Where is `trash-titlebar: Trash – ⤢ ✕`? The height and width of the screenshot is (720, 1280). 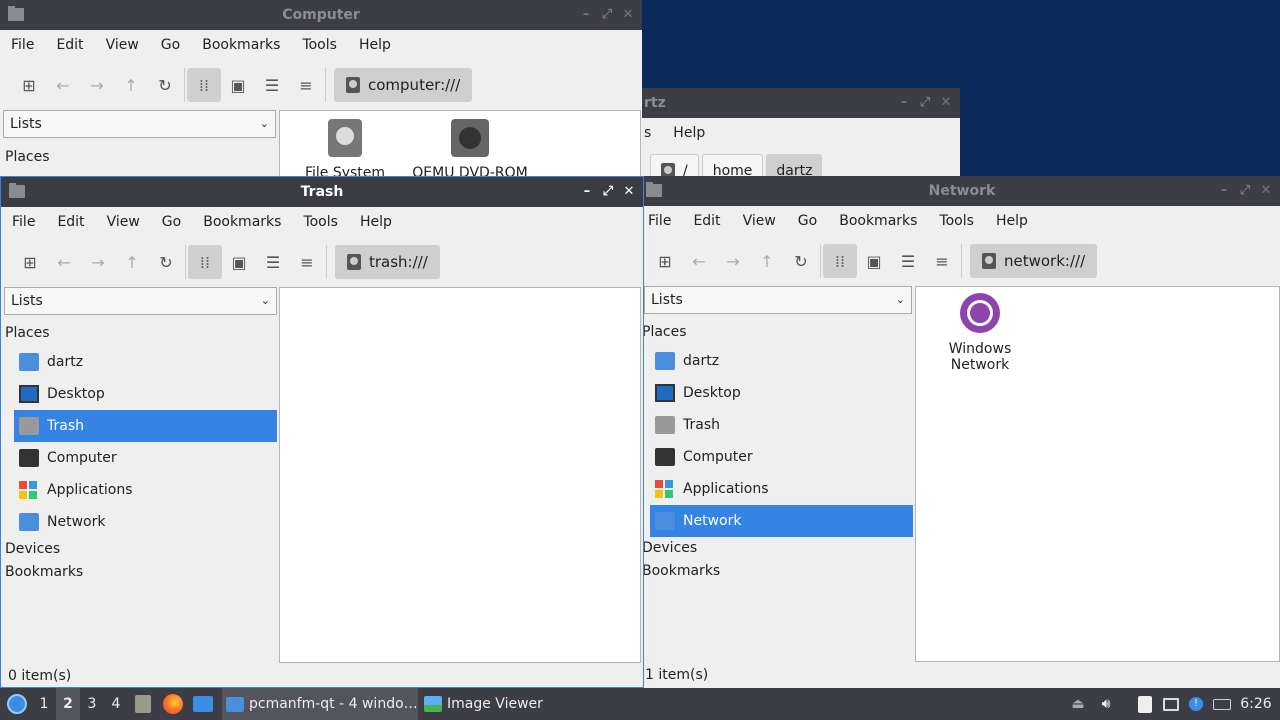 trash-titlebar: Trash – ⤢ ✕ is located at coordinates (322, 192).